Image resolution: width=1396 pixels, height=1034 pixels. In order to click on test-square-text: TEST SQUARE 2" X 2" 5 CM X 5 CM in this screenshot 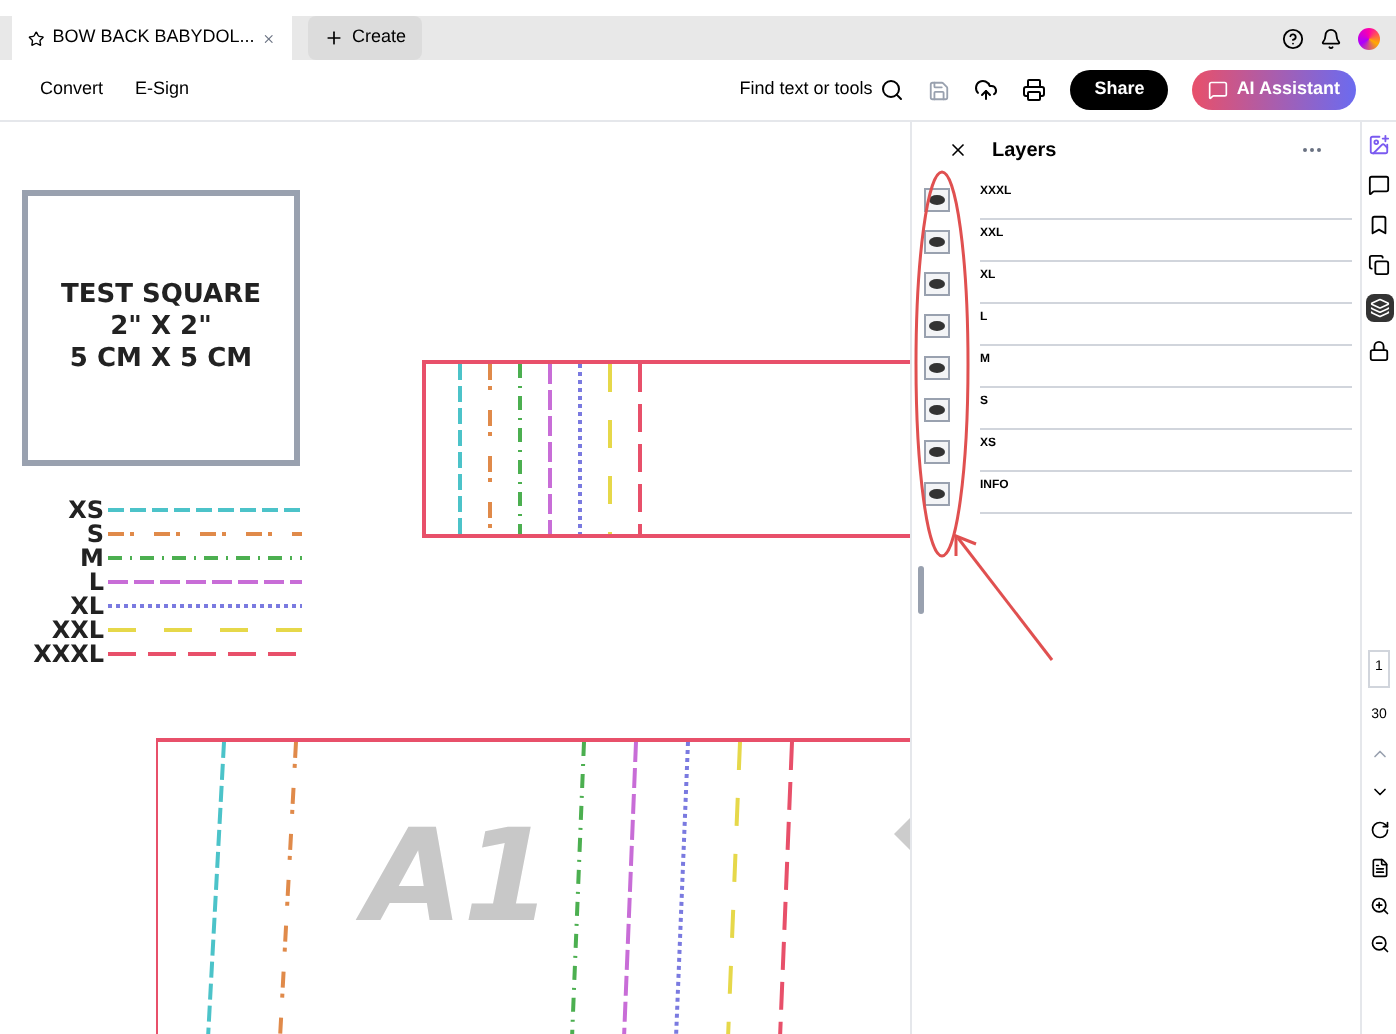, I will do `click(161, 328)`.